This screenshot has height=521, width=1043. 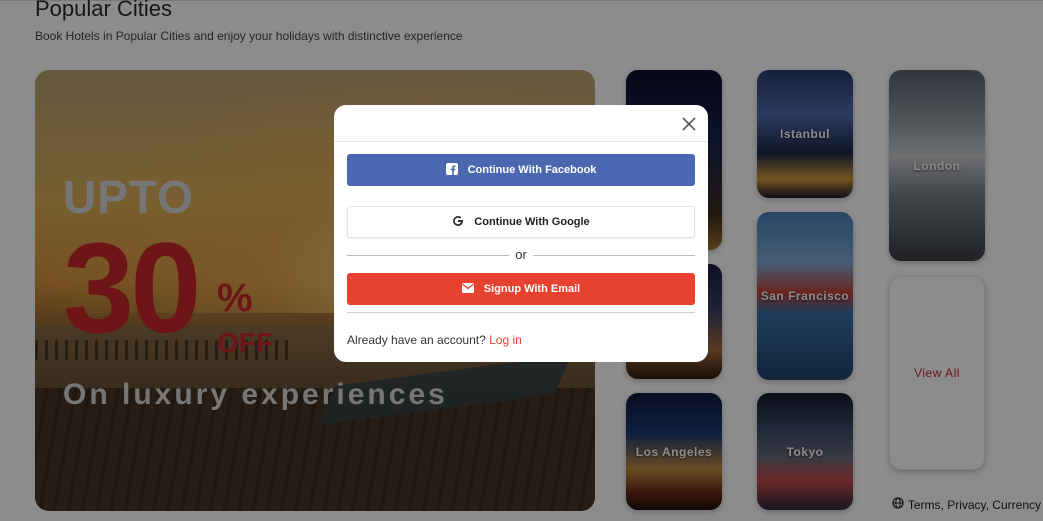 I want to click on login-prompt: Already have an account? Log in, so click(x=434, y=340).